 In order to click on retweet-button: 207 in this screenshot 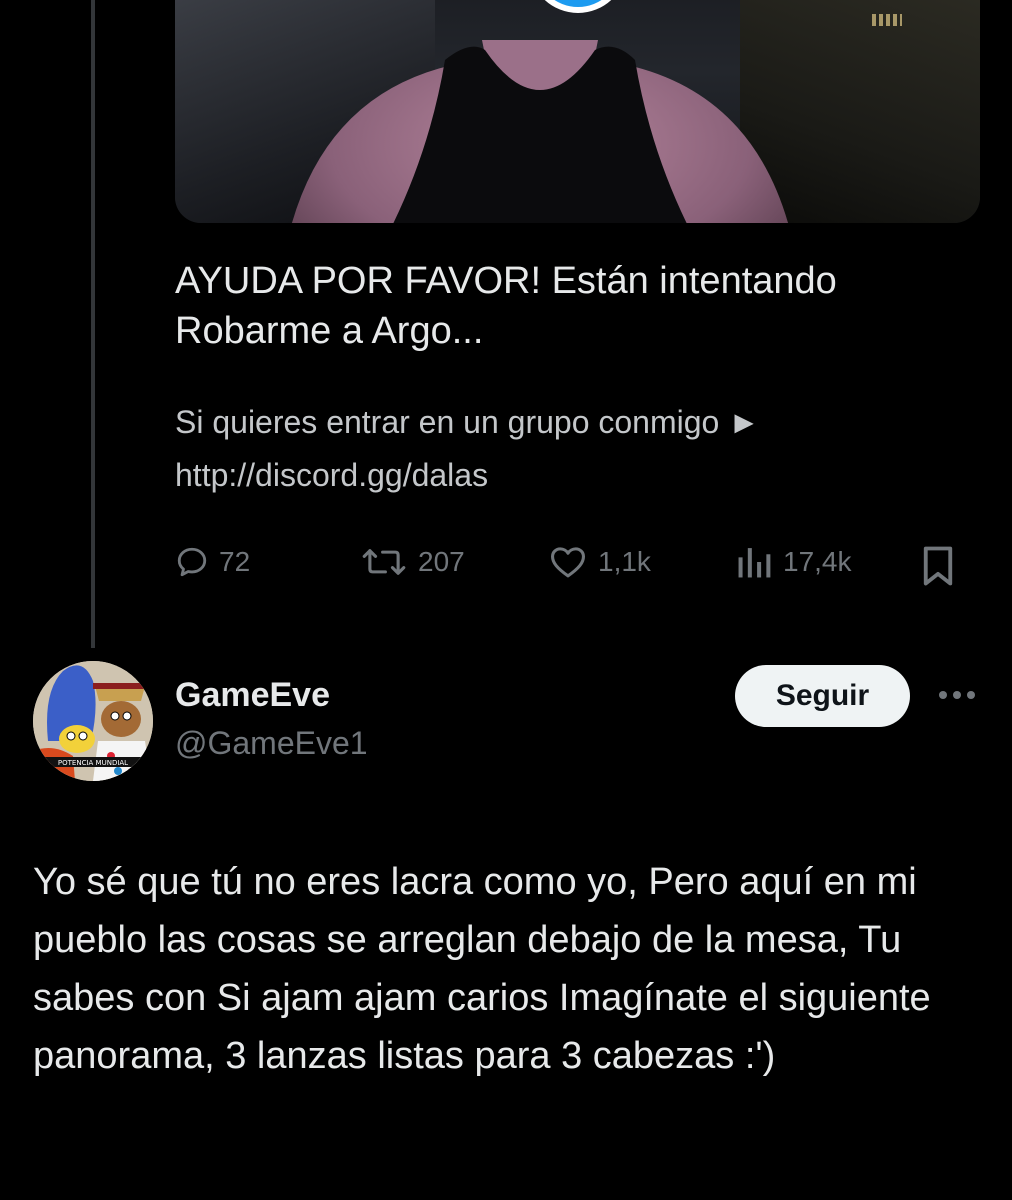, I will do `click(412, 562)`.